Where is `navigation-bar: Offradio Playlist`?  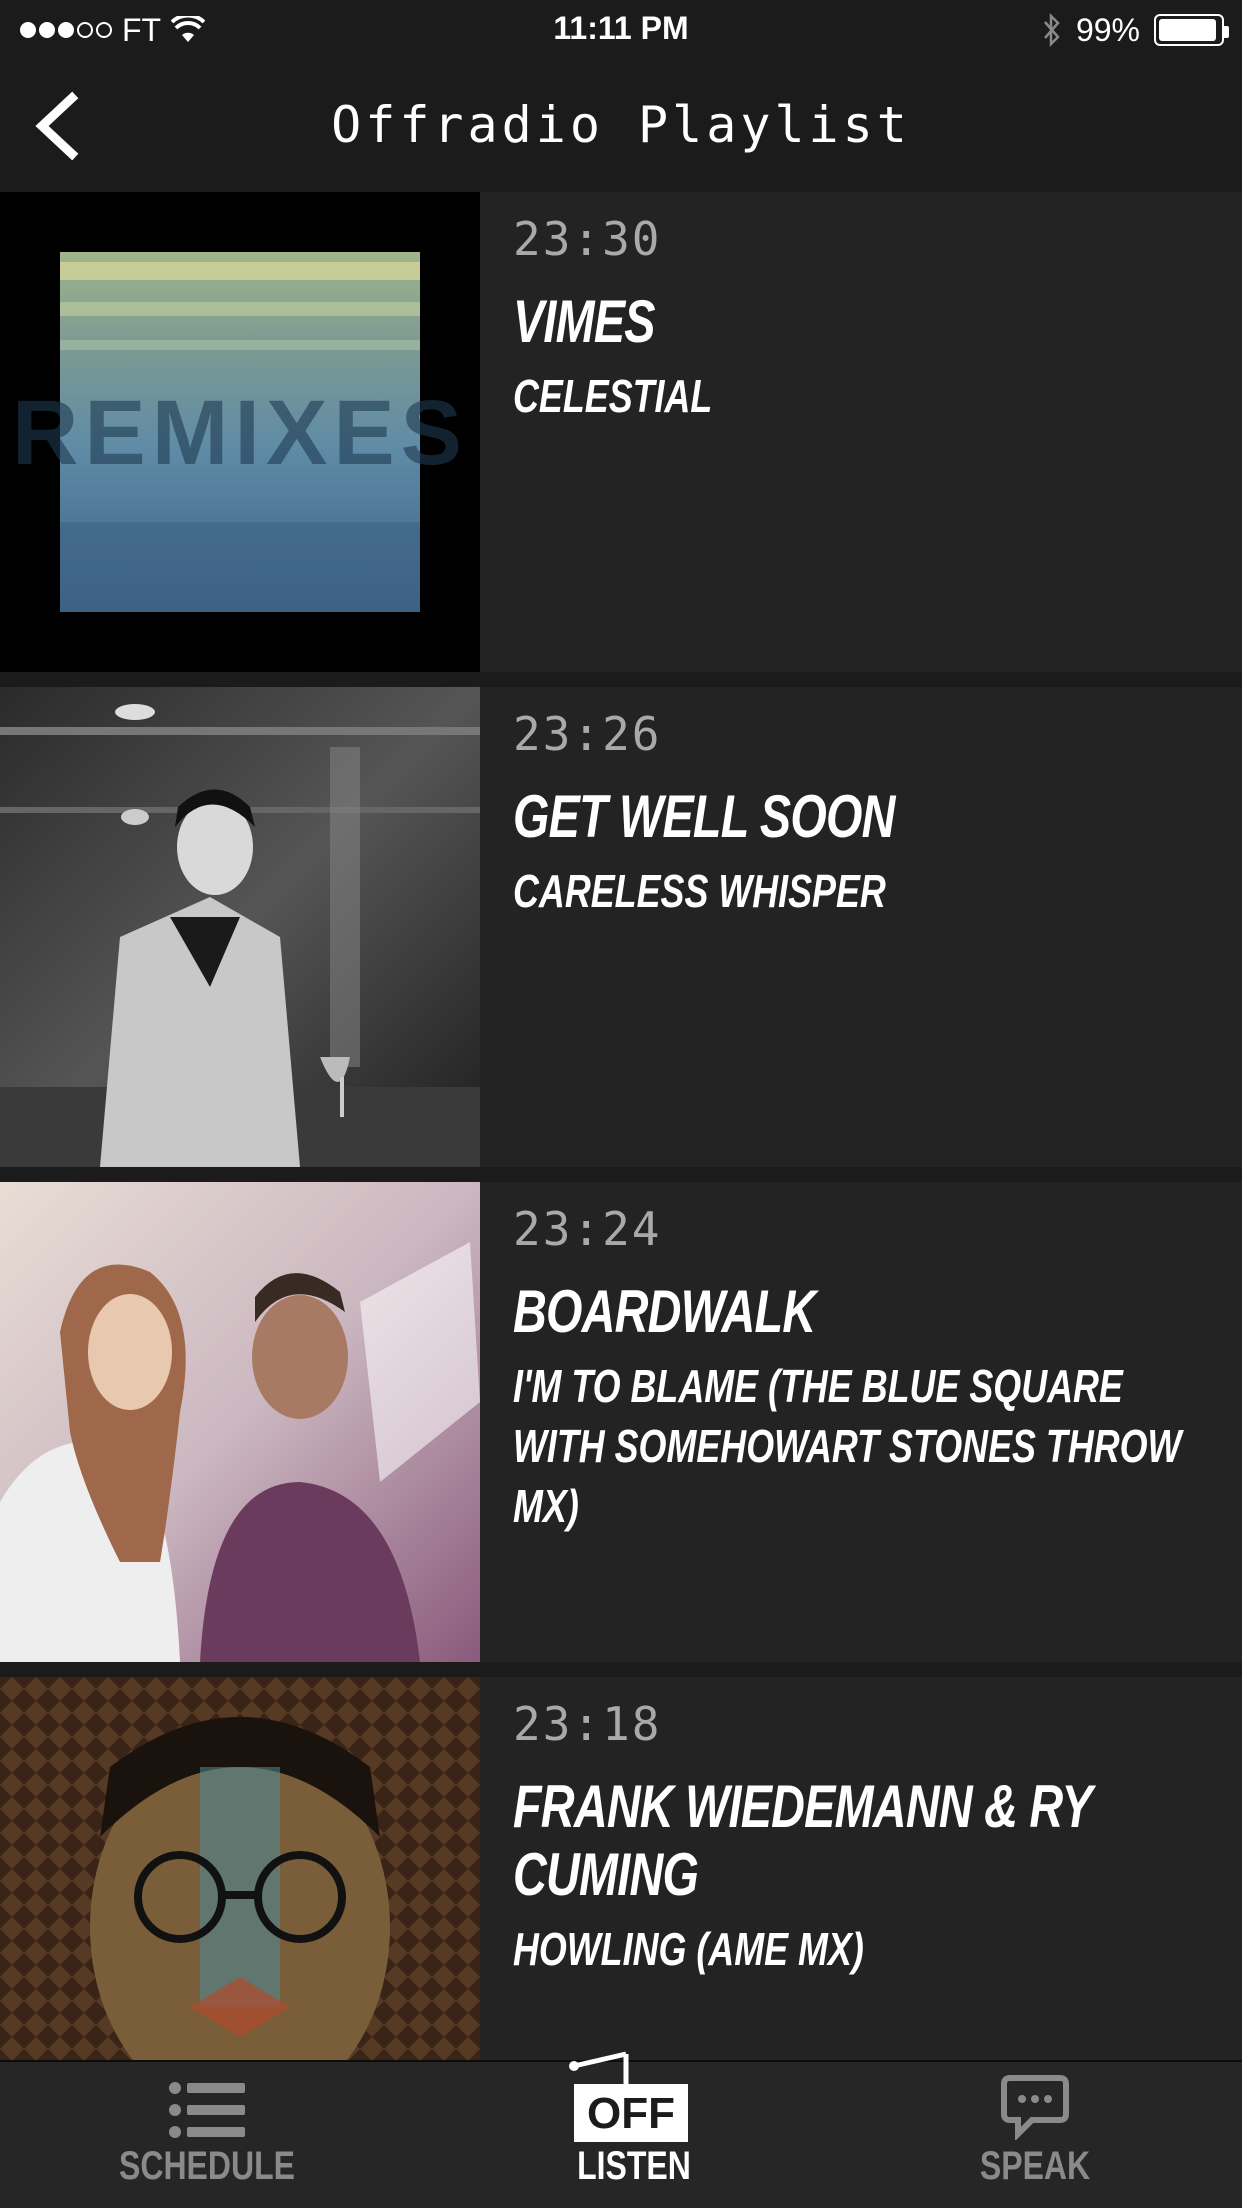
navigation-bar: Offradio Playlist is located at coordinates (621, 126).